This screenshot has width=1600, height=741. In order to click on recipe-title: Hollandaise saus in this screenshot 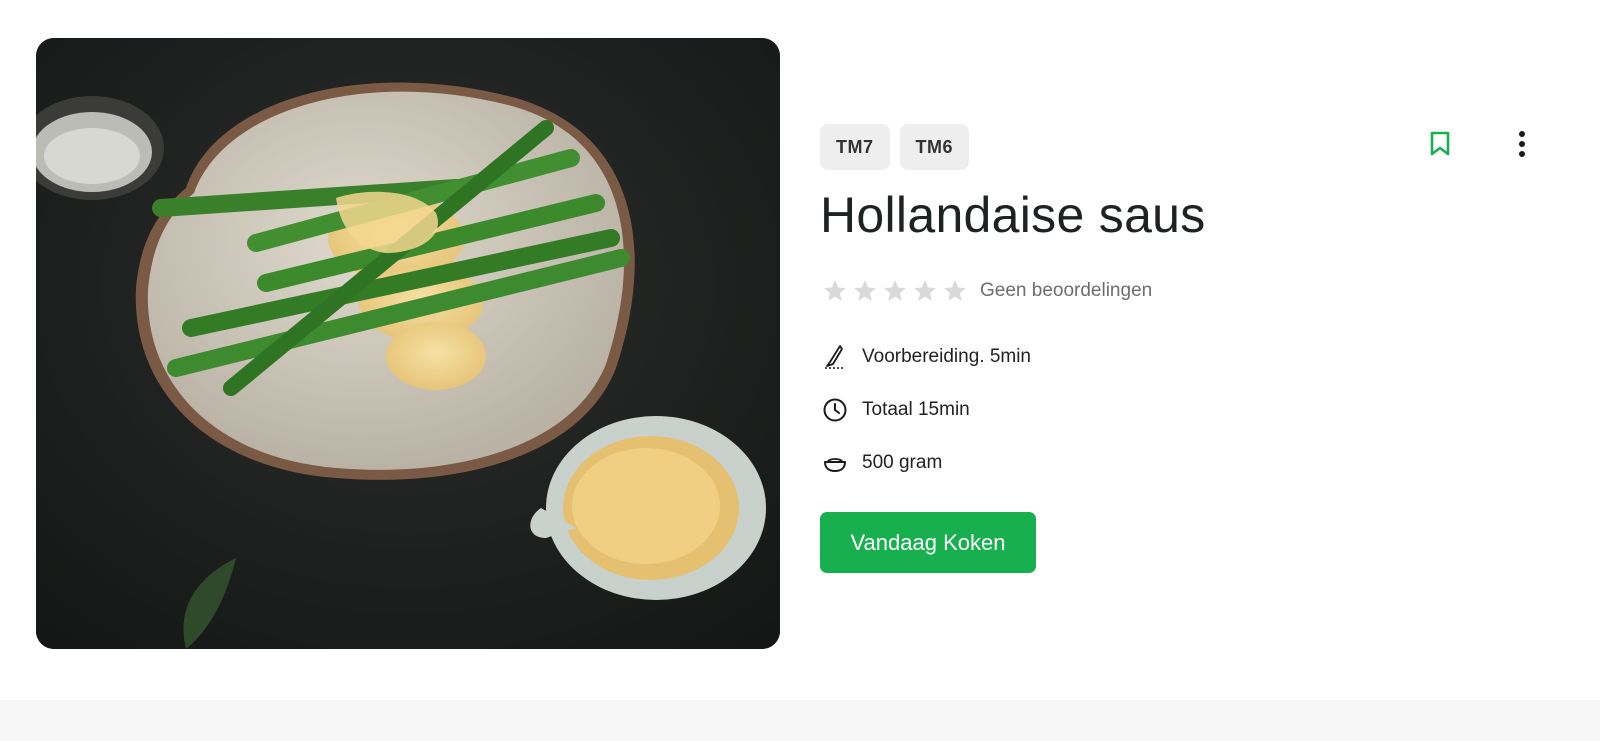, I will do `click(1013, 215)`.